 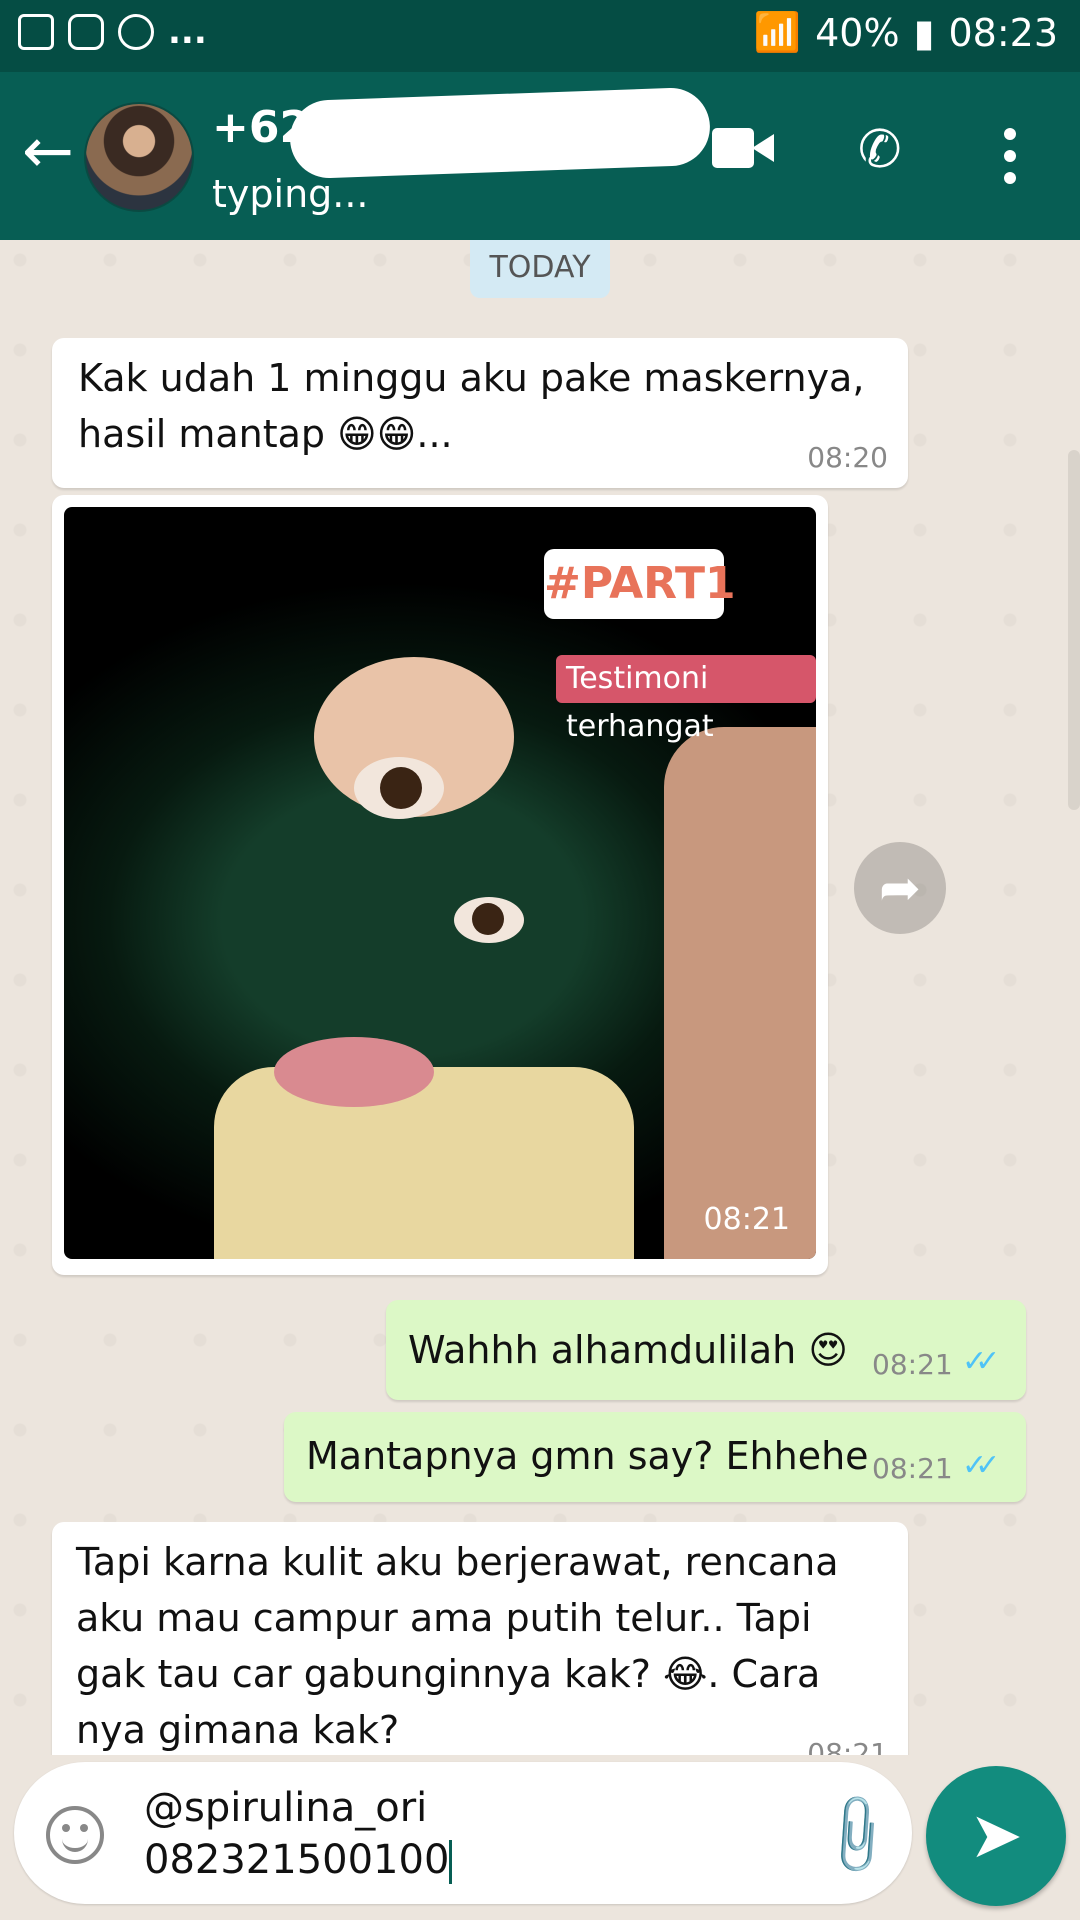 What do you see at coordinates (463, 1833) in the screenshot?
I see `message-composer: @spirulina_ori 082321500100 📎` at bounding box center [463, 1833].